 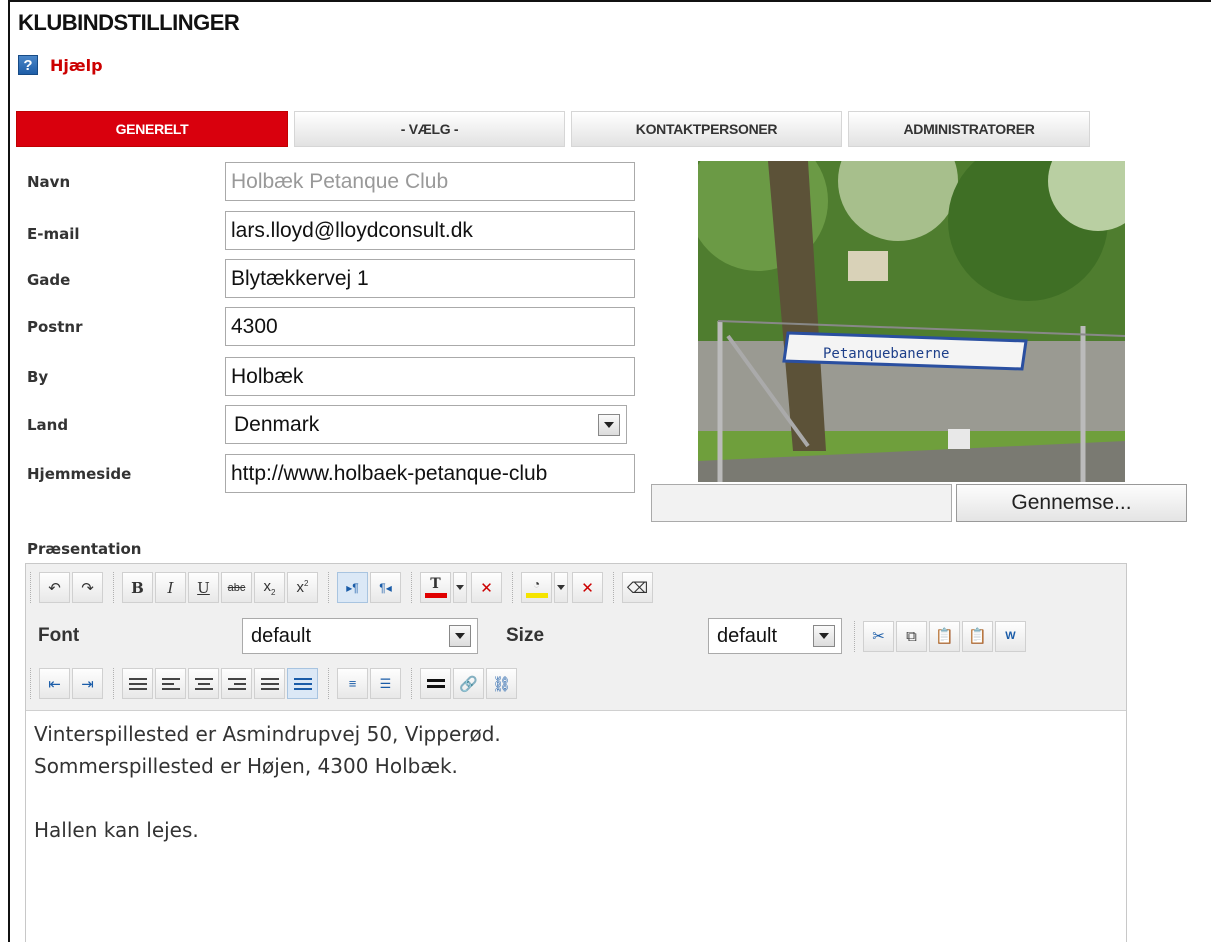 What do you see at coordinates (637, 587) in the screenshot?
I see `clear-format-button: ⌫` at bounding box center [637, 587].